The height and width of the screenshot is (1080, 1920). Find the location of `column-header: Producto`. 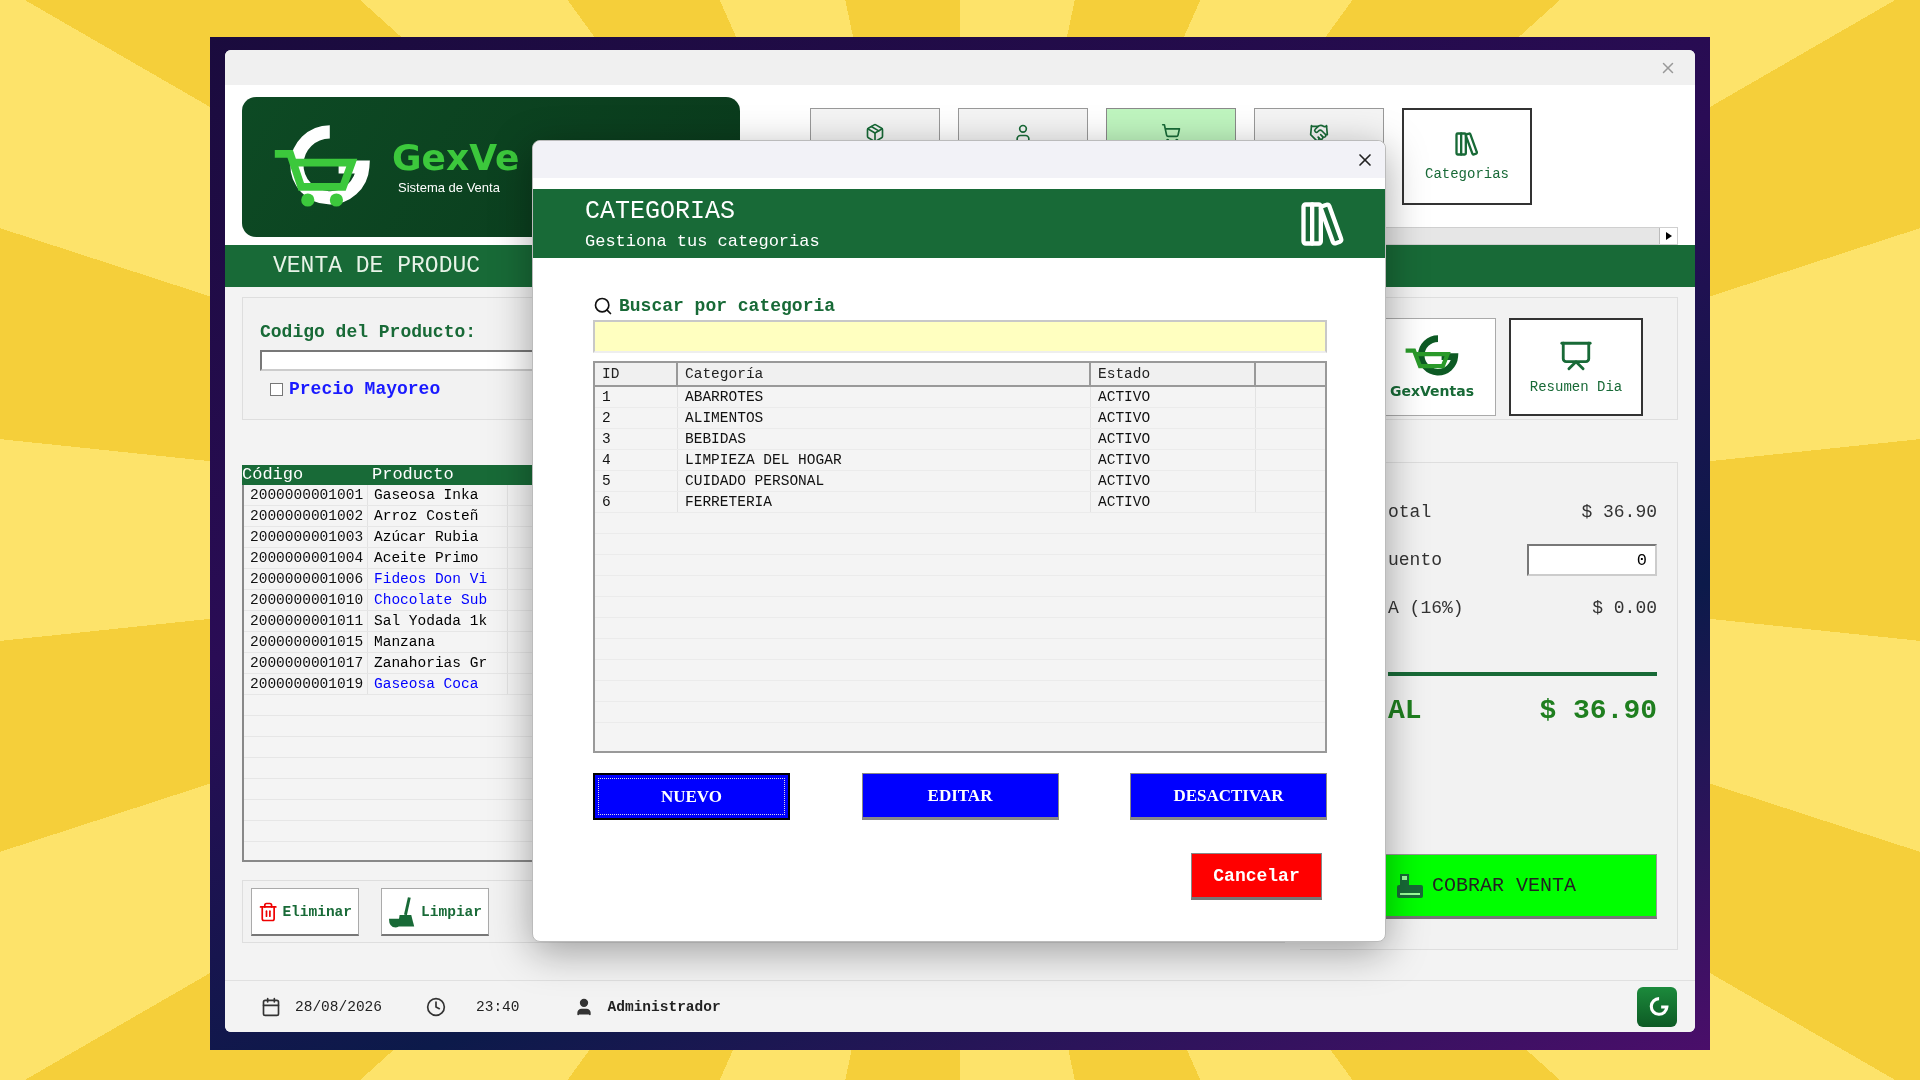

column-header: Producto is located at coordinates (413, 475).